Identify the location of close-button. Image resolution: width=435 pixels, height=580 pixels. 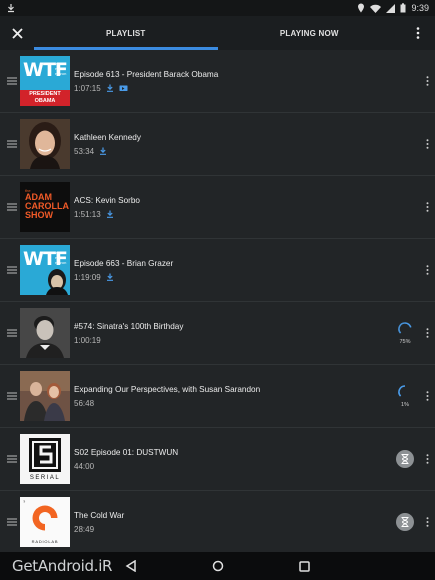
(17, 33).